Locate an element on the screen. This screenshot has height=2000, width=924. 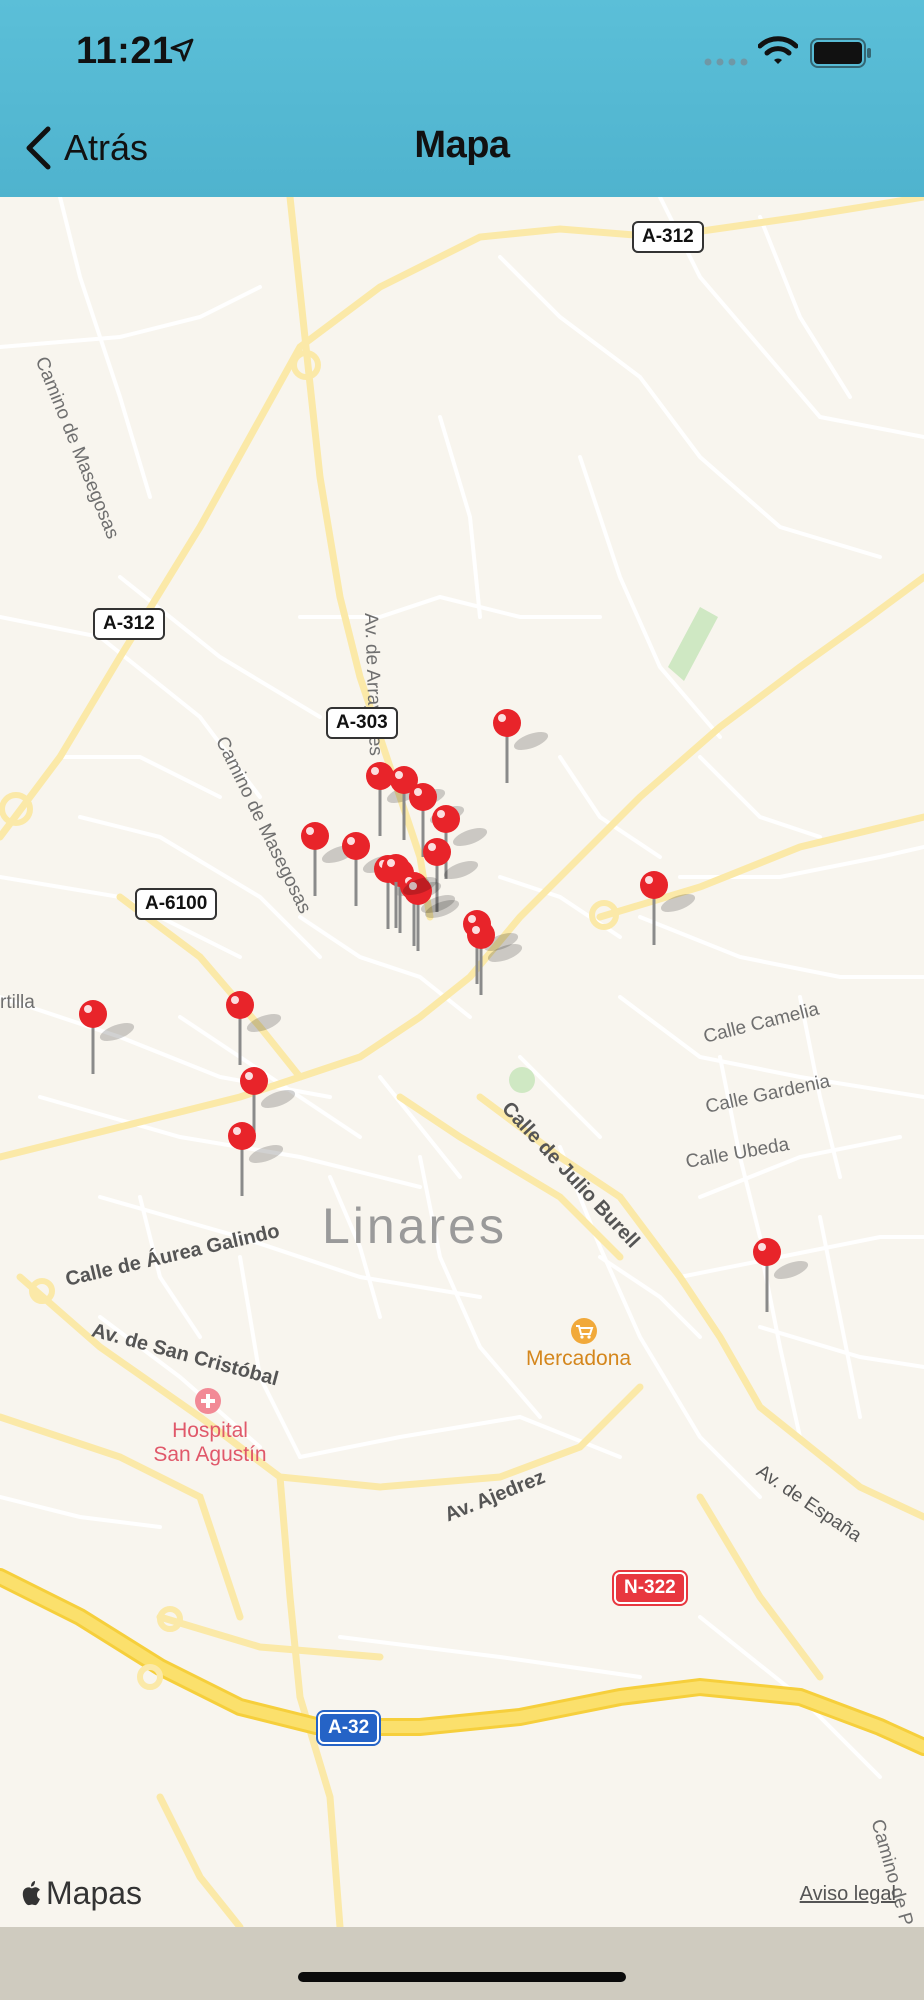
poi-hospital-line1: Hospital is located at coordinates (210, 1430).